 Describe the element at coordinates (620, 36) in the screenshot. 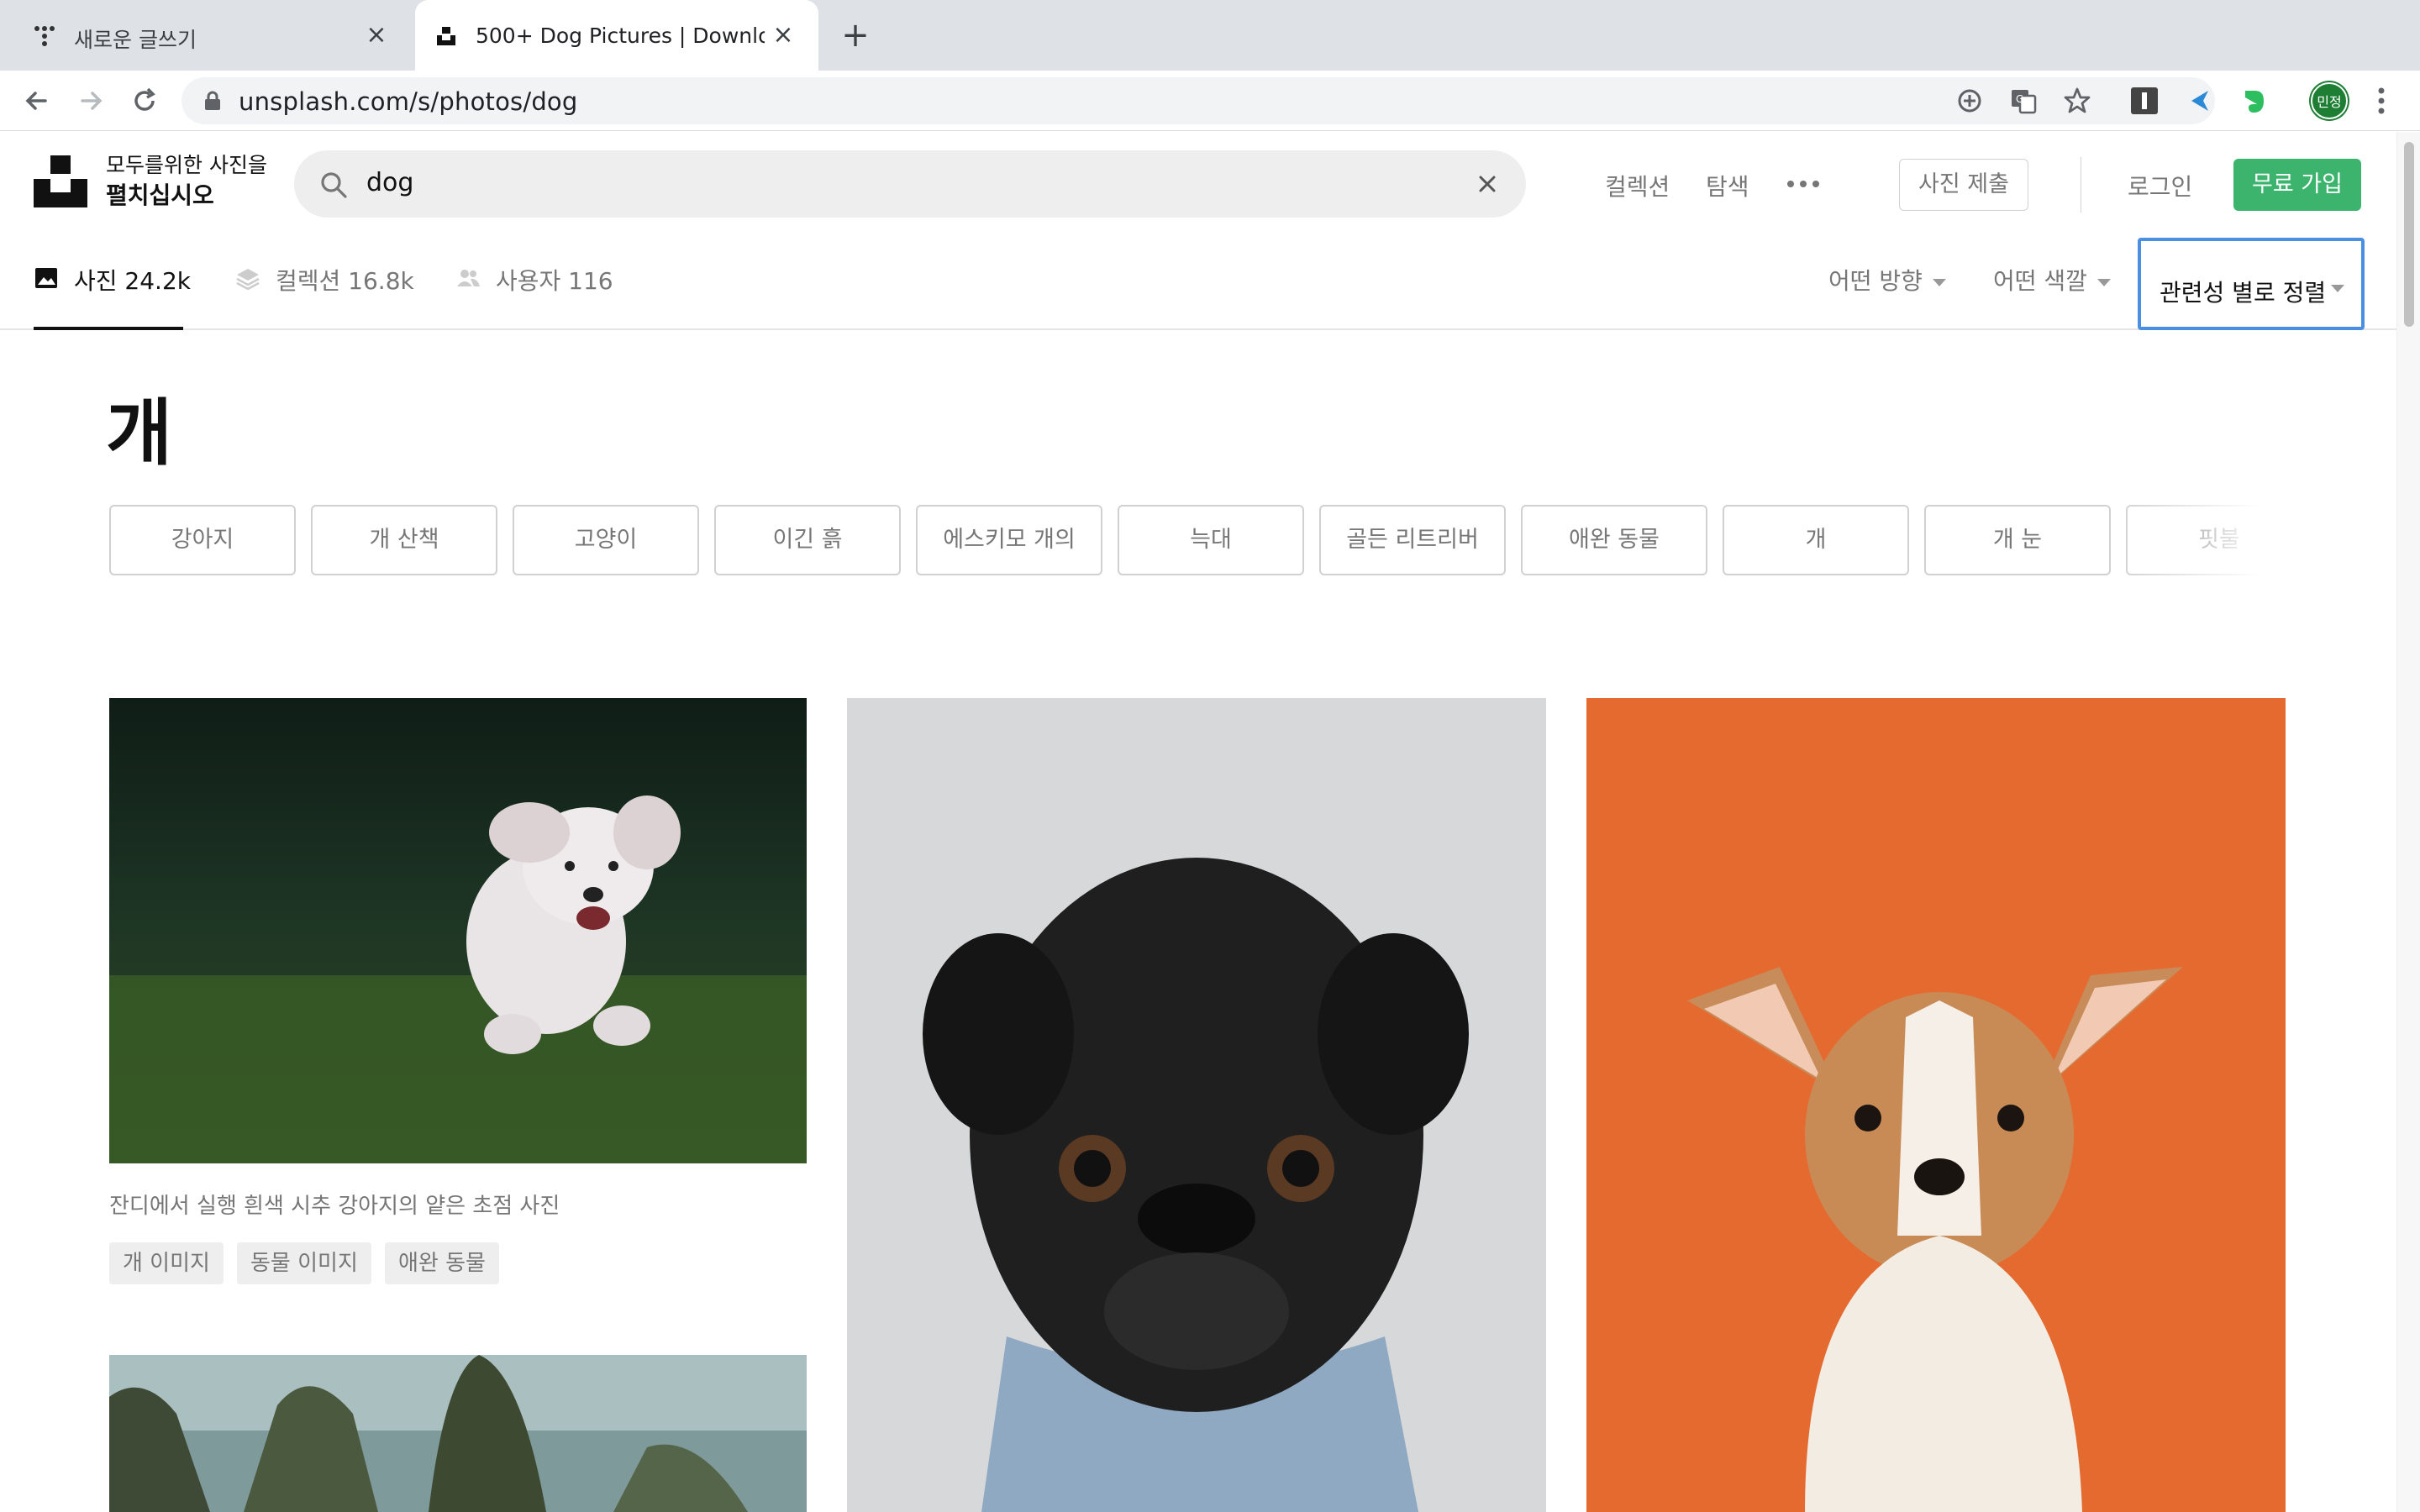

I see `tab-title: 500+ Dog Pictures | Download` at that location.